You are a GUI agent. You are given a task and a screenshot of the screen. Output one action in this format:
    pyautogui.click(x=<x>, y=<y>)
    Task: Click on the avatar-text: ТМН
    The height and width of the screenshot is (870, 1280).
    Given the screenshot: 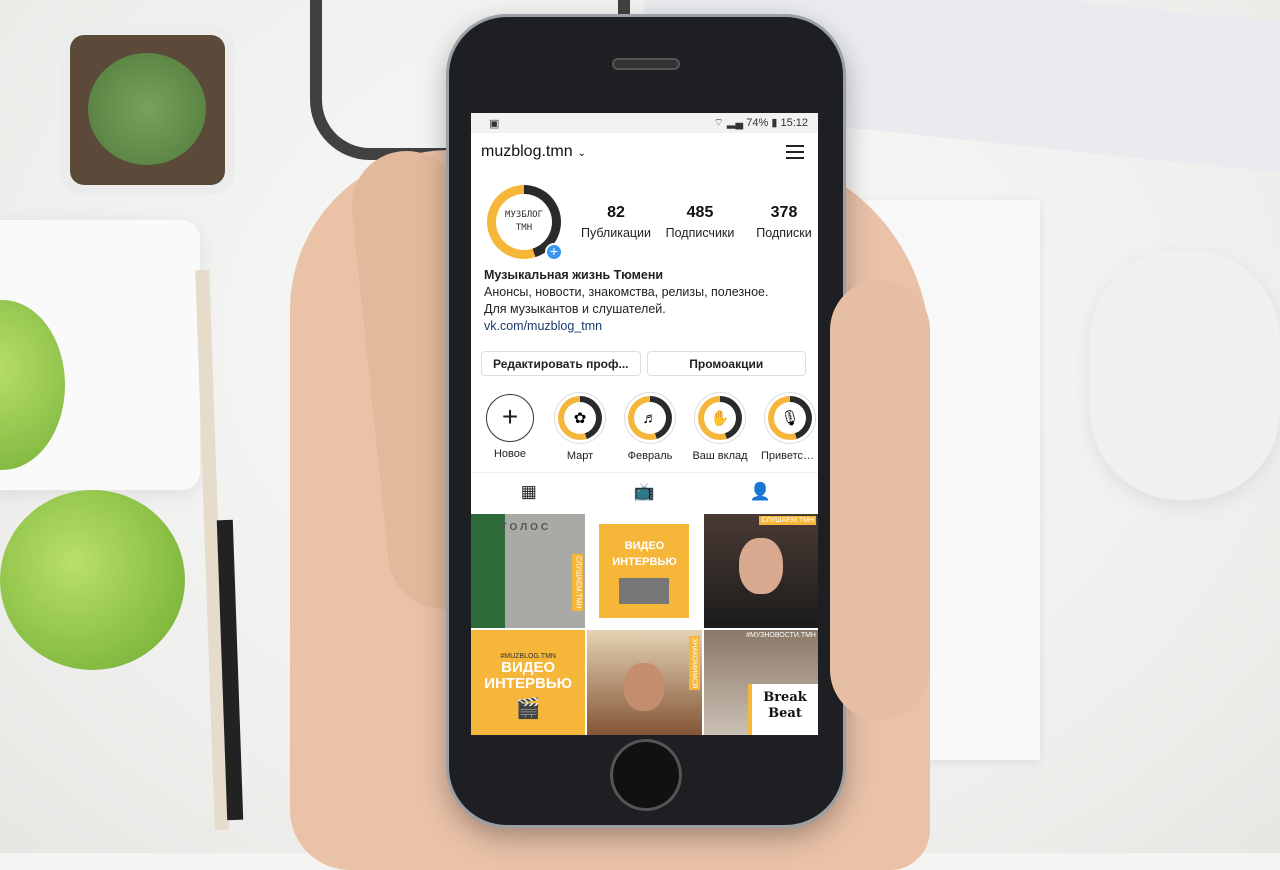 What is the action you would take?
    pyautogui.click(x=524, y=228)
    